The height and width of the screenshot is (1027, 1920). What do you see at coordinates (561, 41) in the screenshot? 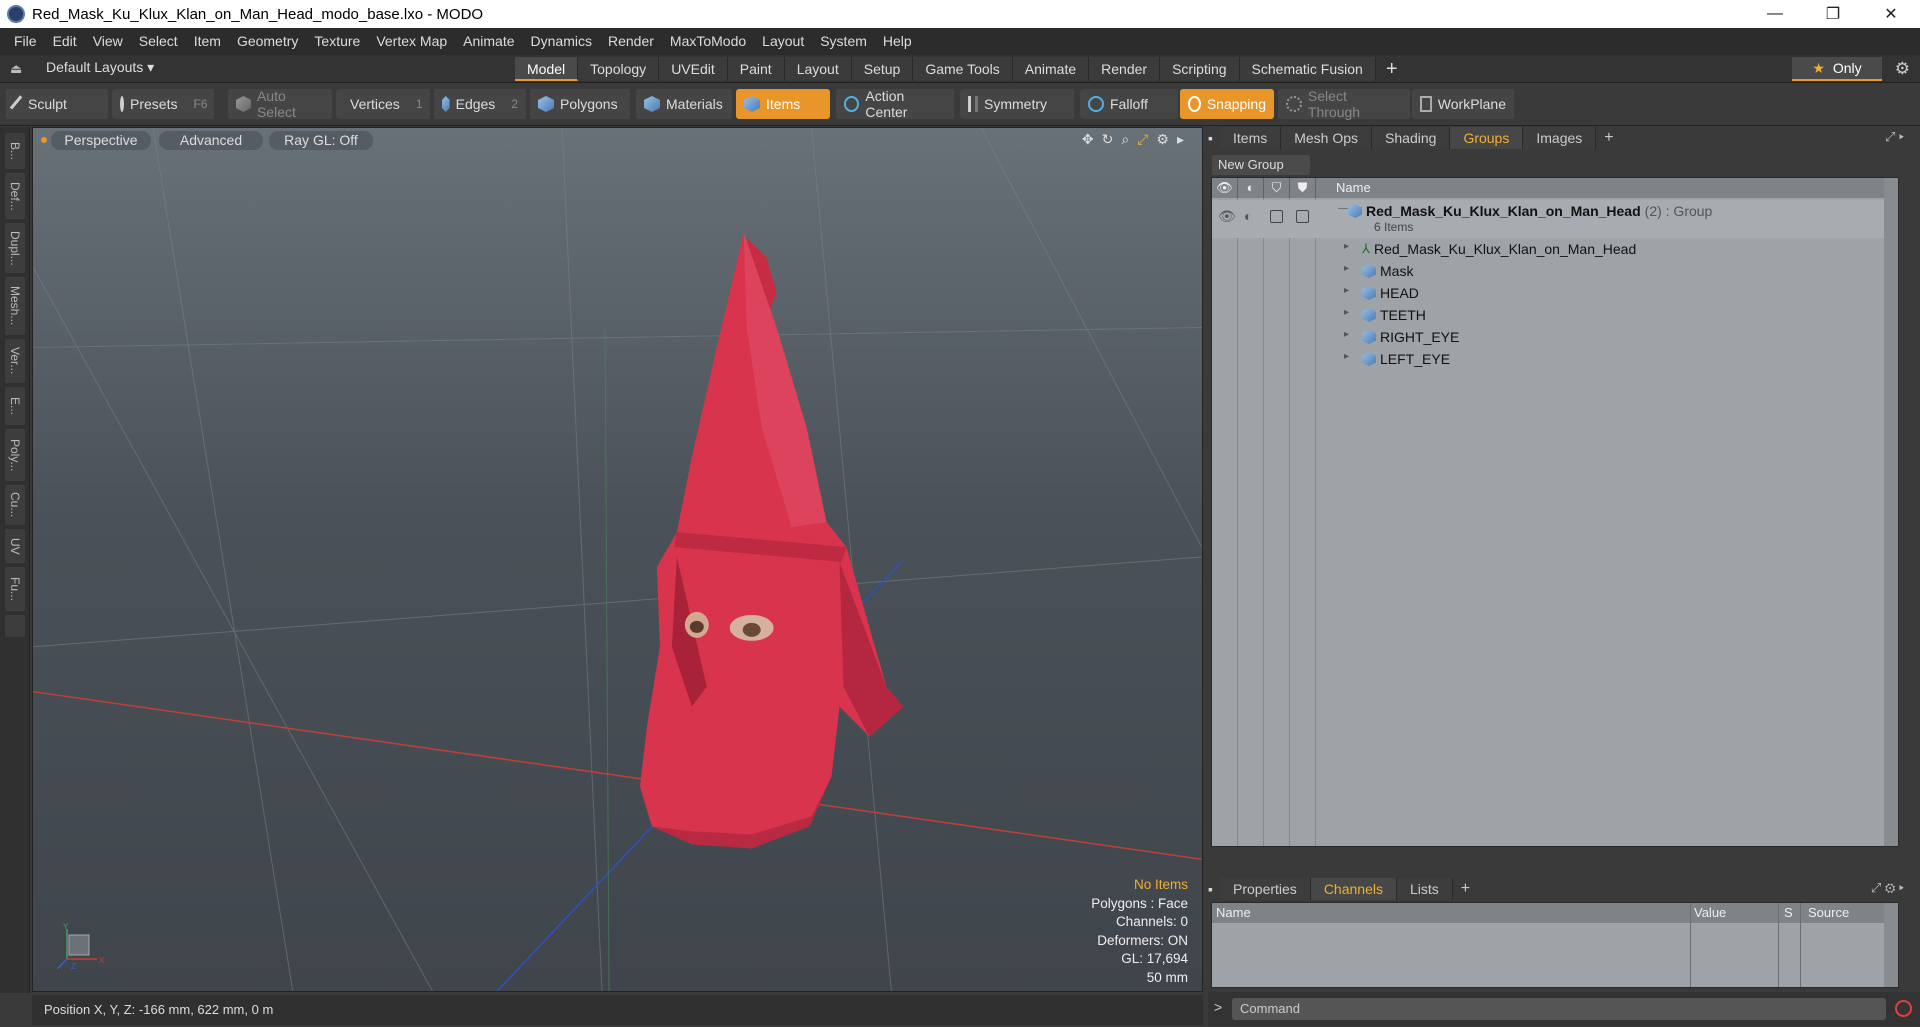
I see `menu-dynamics: Dynamics` at bounding box center [561, 41].